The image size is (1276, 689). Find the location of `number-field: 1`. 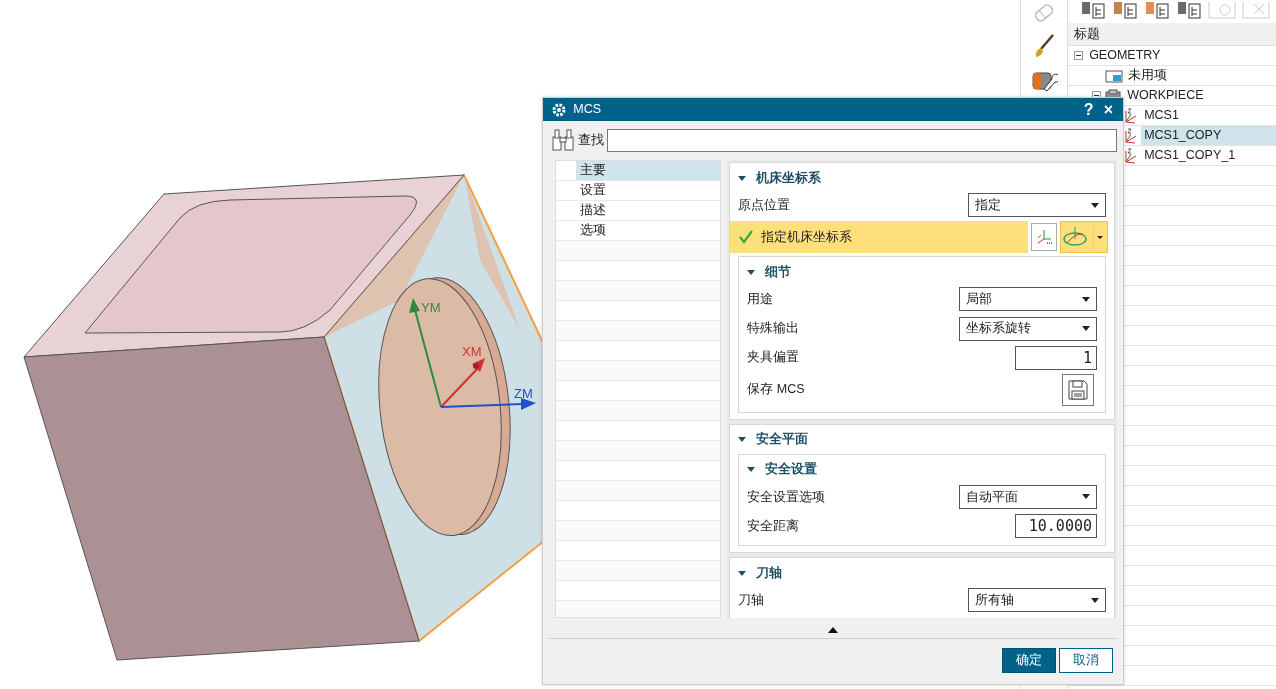

number-field: 1 is located at coordinates (1056, 357).